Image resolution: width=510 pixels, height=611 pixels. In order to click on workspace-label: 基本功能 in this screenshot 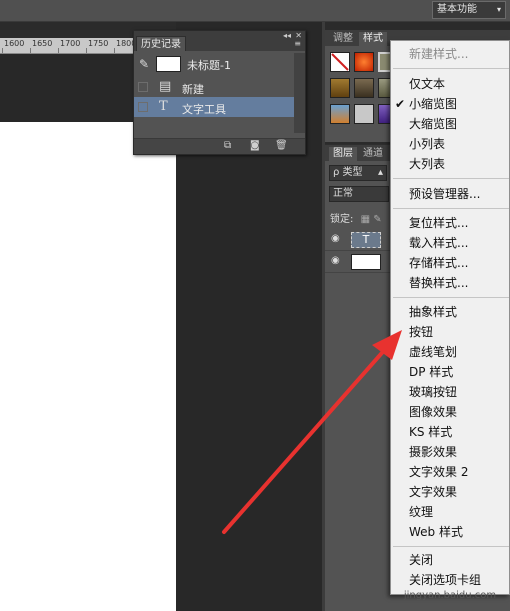, I will do `click(457, 9)`.